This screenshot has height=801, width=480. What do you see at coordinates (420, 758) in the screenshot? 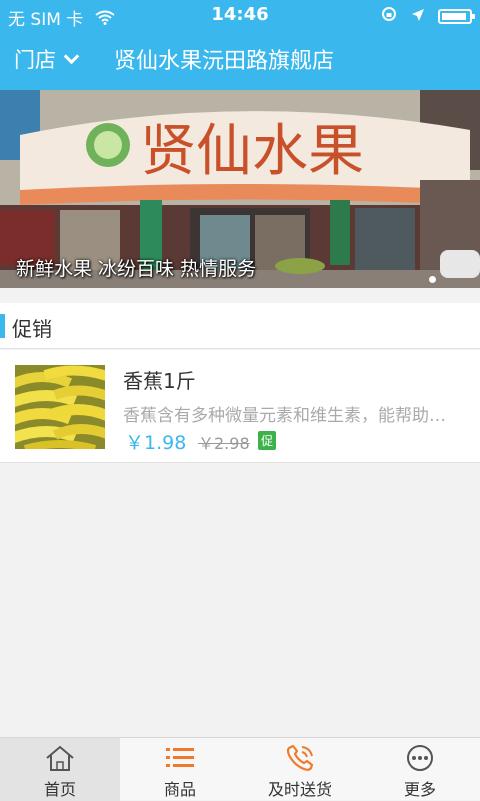
I see `more-icon` at bounding box center [420, 758].